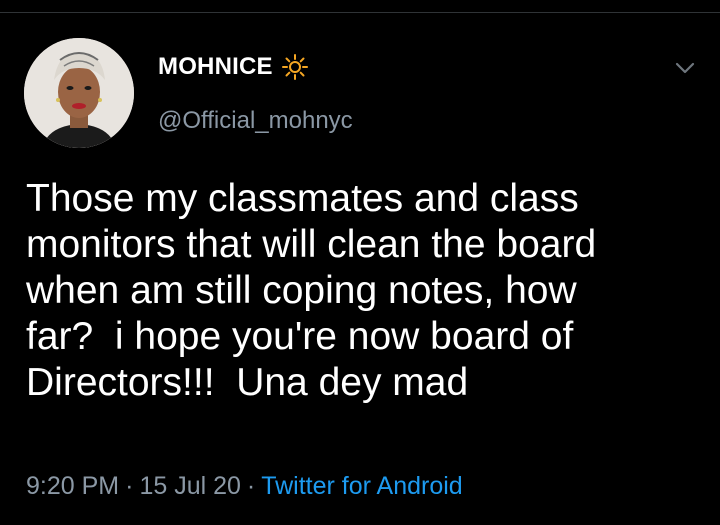 The width and height of the screenshot is (720, 525). I want to click on display-name-text: MOHNICE, so click(215, 66).